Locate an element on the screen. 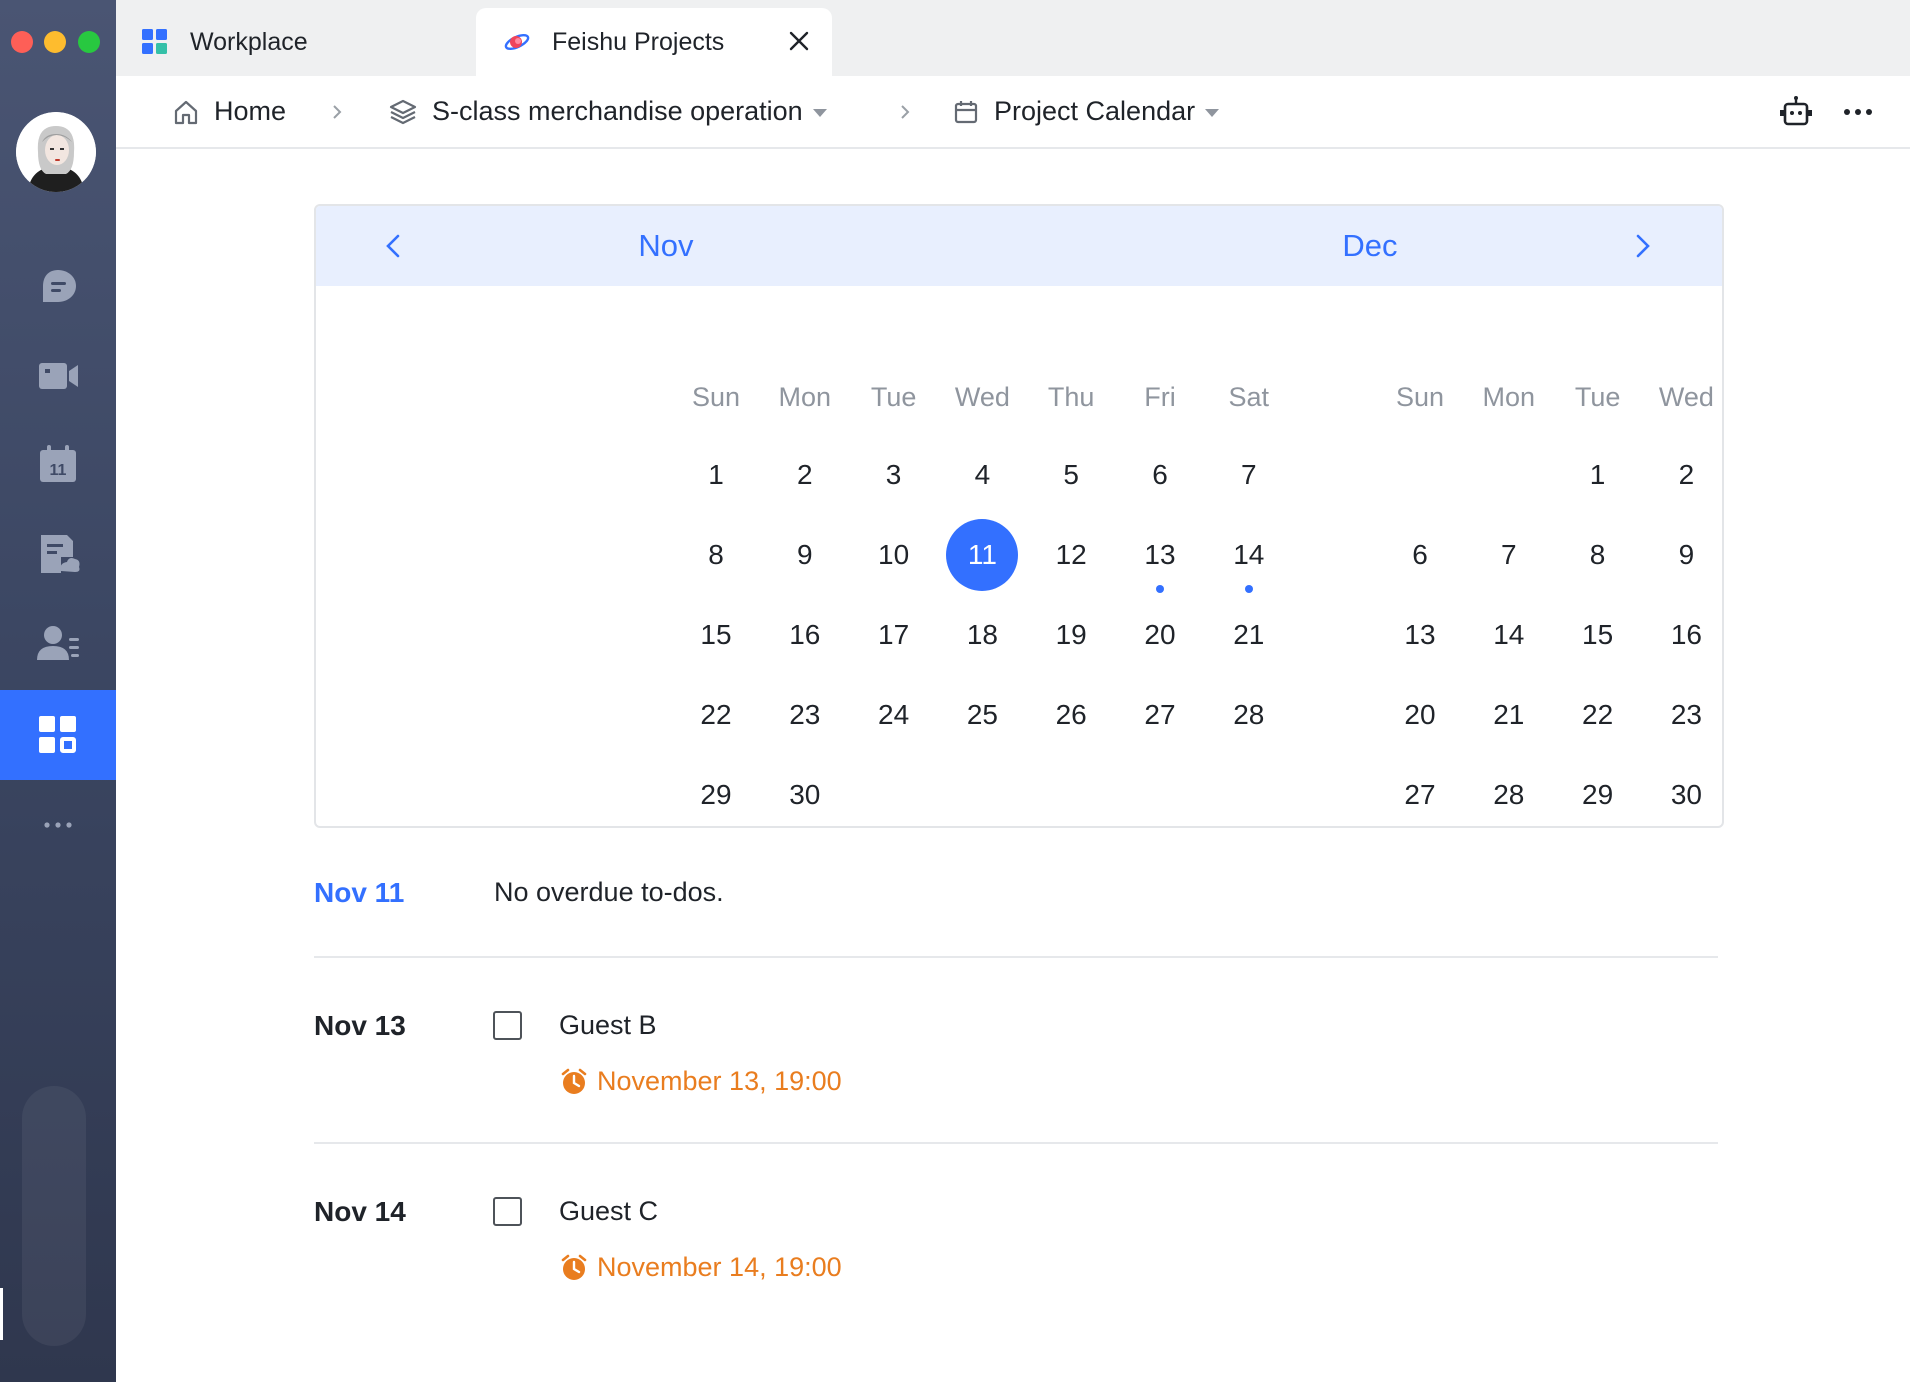  calendar-header: Nov Dec is located at coordinates (1019, 246).